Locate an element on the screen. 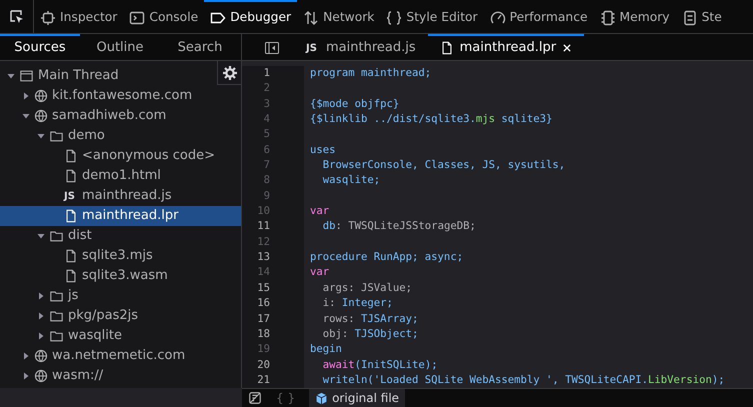 This screenshot has height=407, width=753. tree-item: pkg/pas2js is located at coordinates (120, 316).